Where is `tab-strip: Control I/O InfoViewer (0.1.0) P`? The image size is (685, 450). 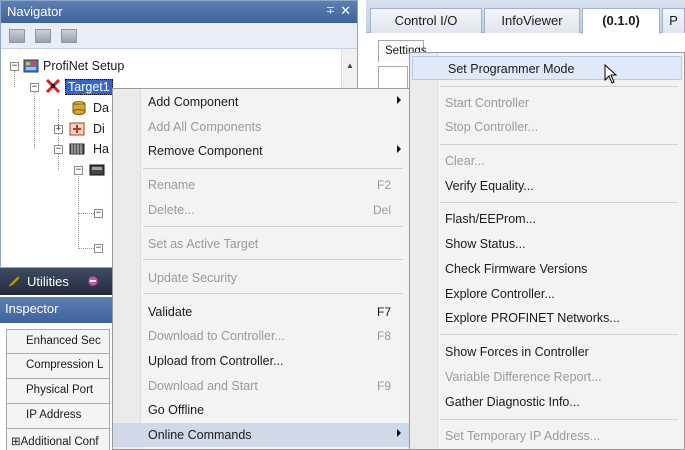
tab-strip: Control I/O InfoViewer (0.1.0) P is located at coordinates (525, 17).